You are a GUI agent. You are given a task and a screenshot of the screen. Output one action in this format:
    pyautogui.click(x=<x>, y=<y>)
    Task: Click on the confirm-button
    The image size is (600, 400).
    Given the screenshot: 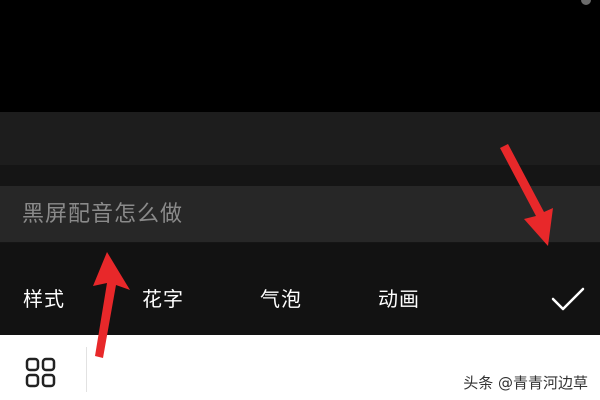 What is the action you would take?
    pyautogui.click(x=568, y=299)
    